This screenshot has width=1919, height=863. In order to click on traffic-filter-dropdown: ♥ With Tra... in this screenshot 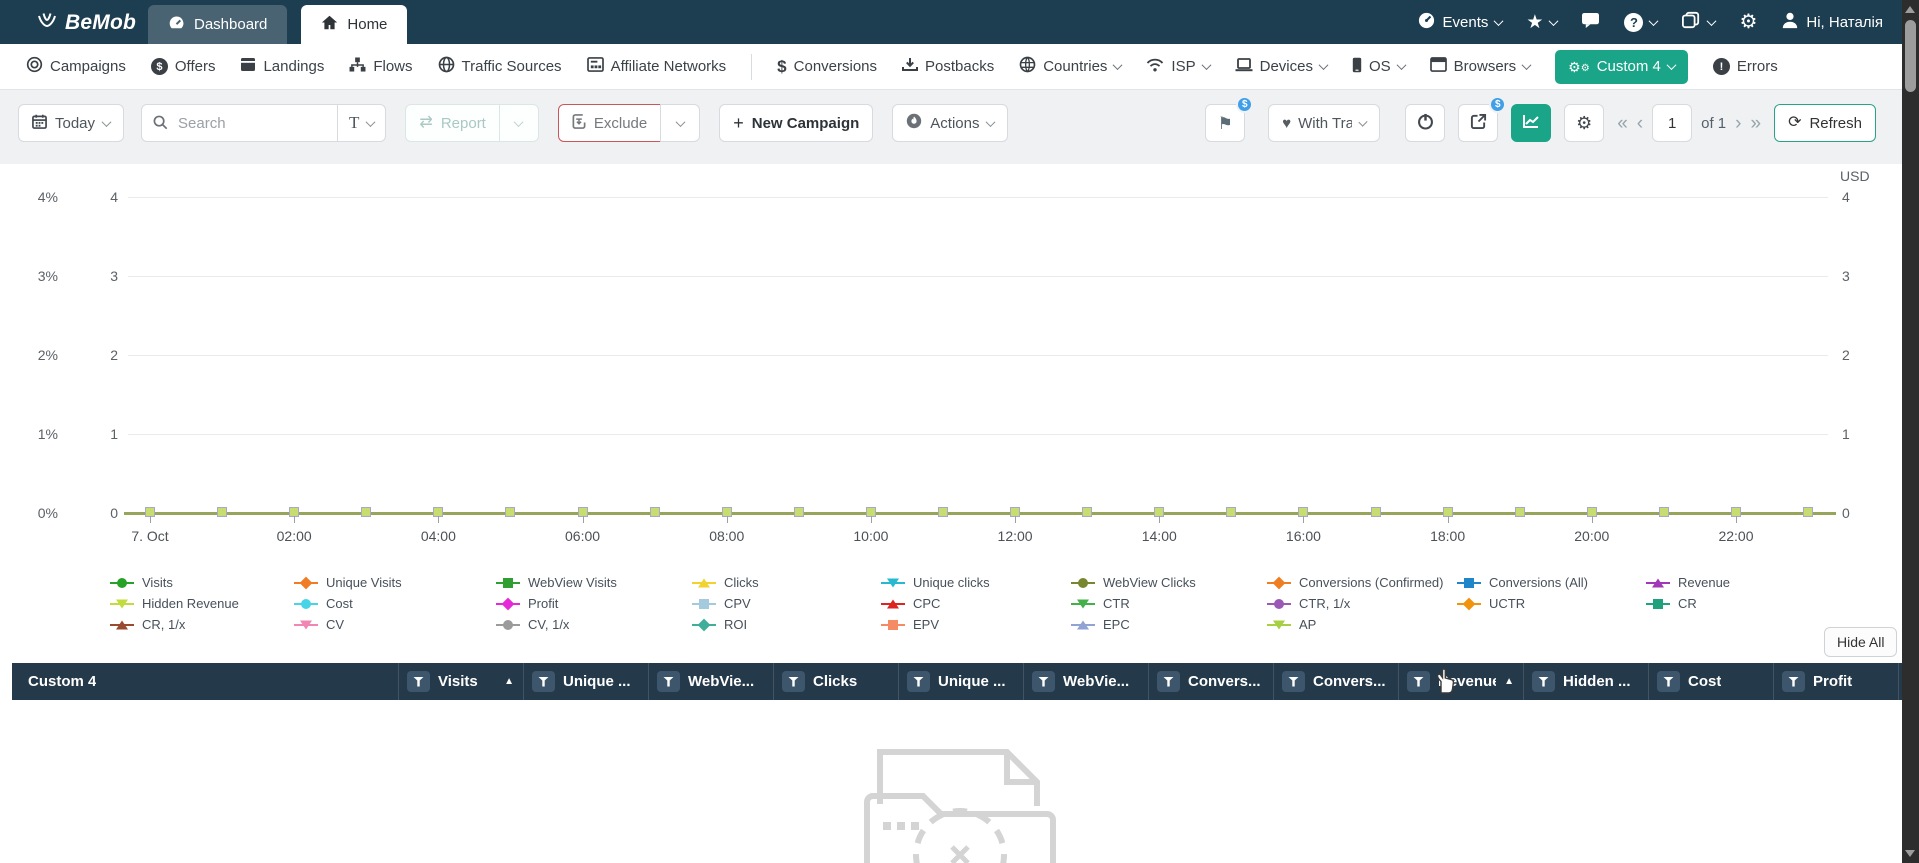, I will do `click(1324, 123)`.